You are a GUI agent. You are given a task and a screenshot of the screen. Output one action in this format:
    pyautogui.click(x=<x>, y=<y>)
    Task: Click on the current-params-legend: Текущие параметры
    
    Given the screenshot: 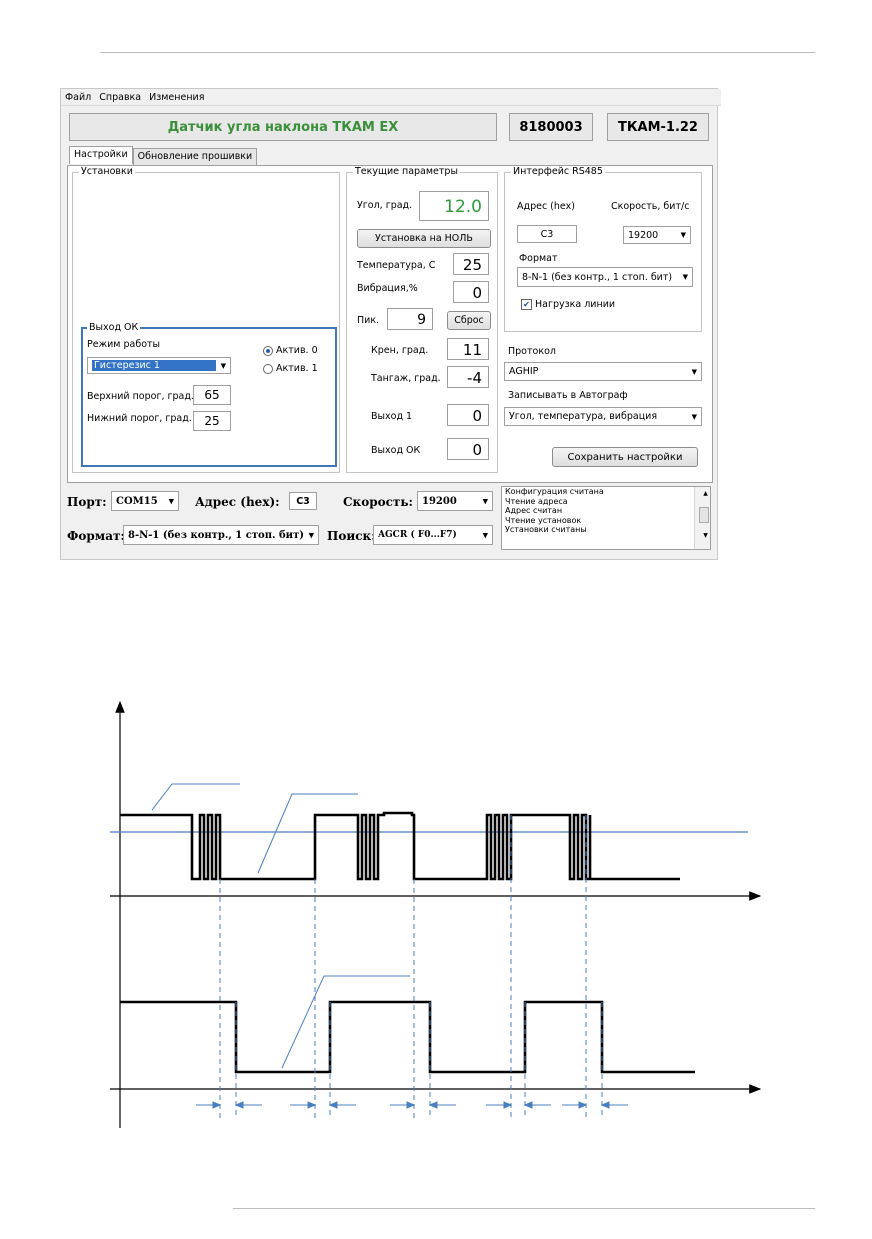 What is the action you would take?
    pyautogui.click(x=406, y=171)
    